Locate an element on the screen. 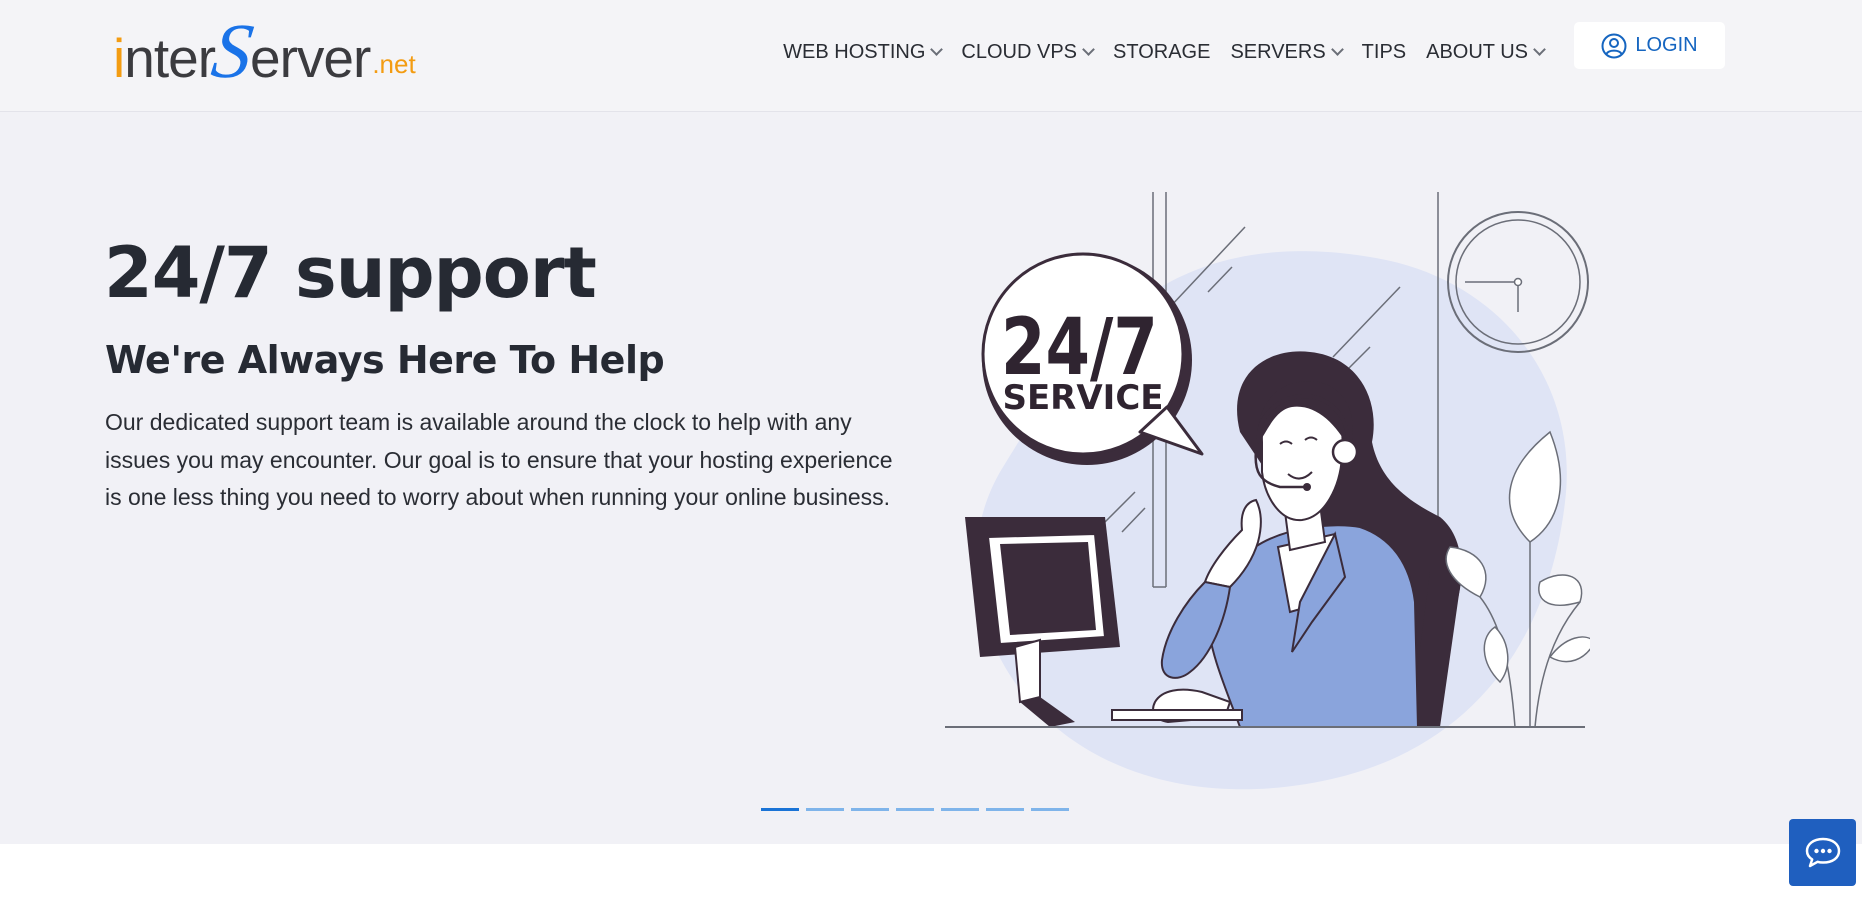 This screenshot has width=1862, height=906. nav-about-us: ABOUT US is located at coordinates (1486, 52).